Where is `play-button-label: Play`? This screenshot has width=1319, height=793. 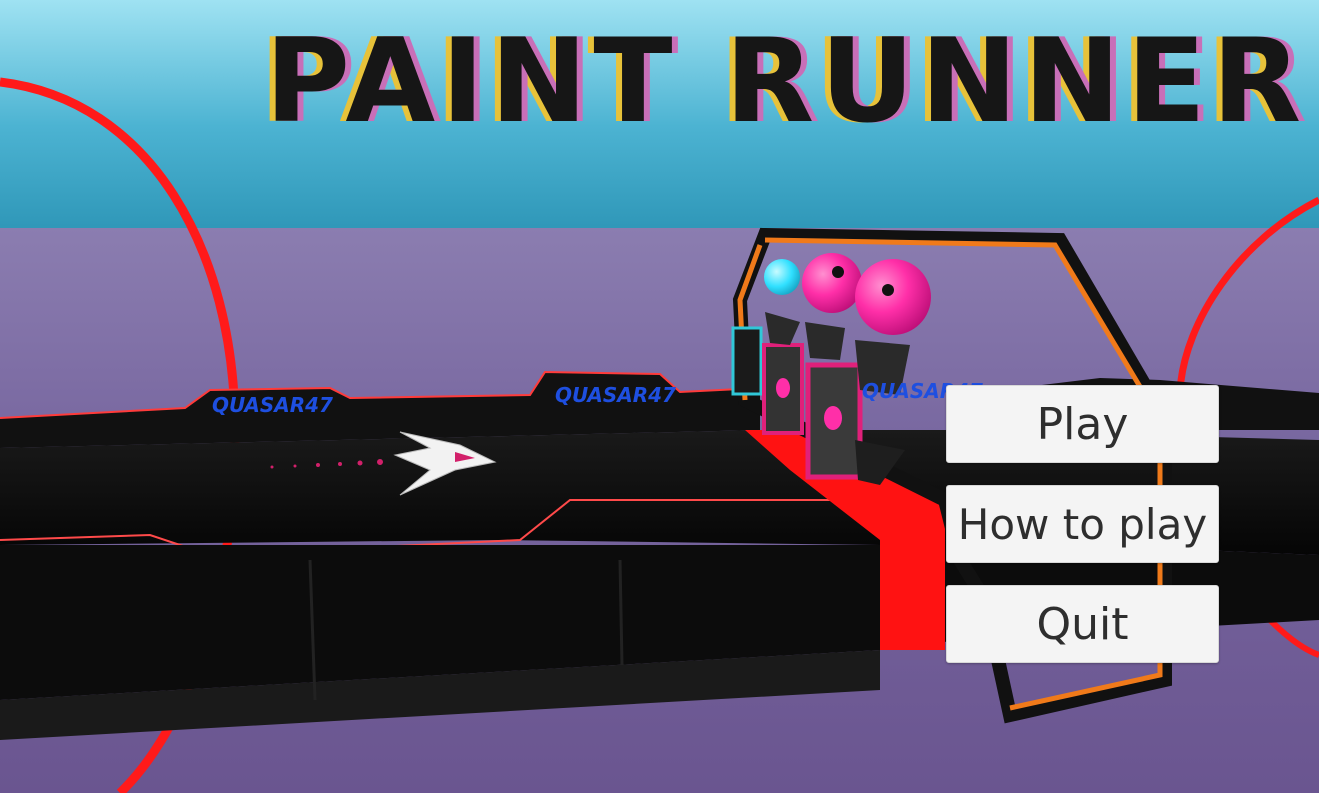 play-button-label: Play is located at coordinates (1082, 424).